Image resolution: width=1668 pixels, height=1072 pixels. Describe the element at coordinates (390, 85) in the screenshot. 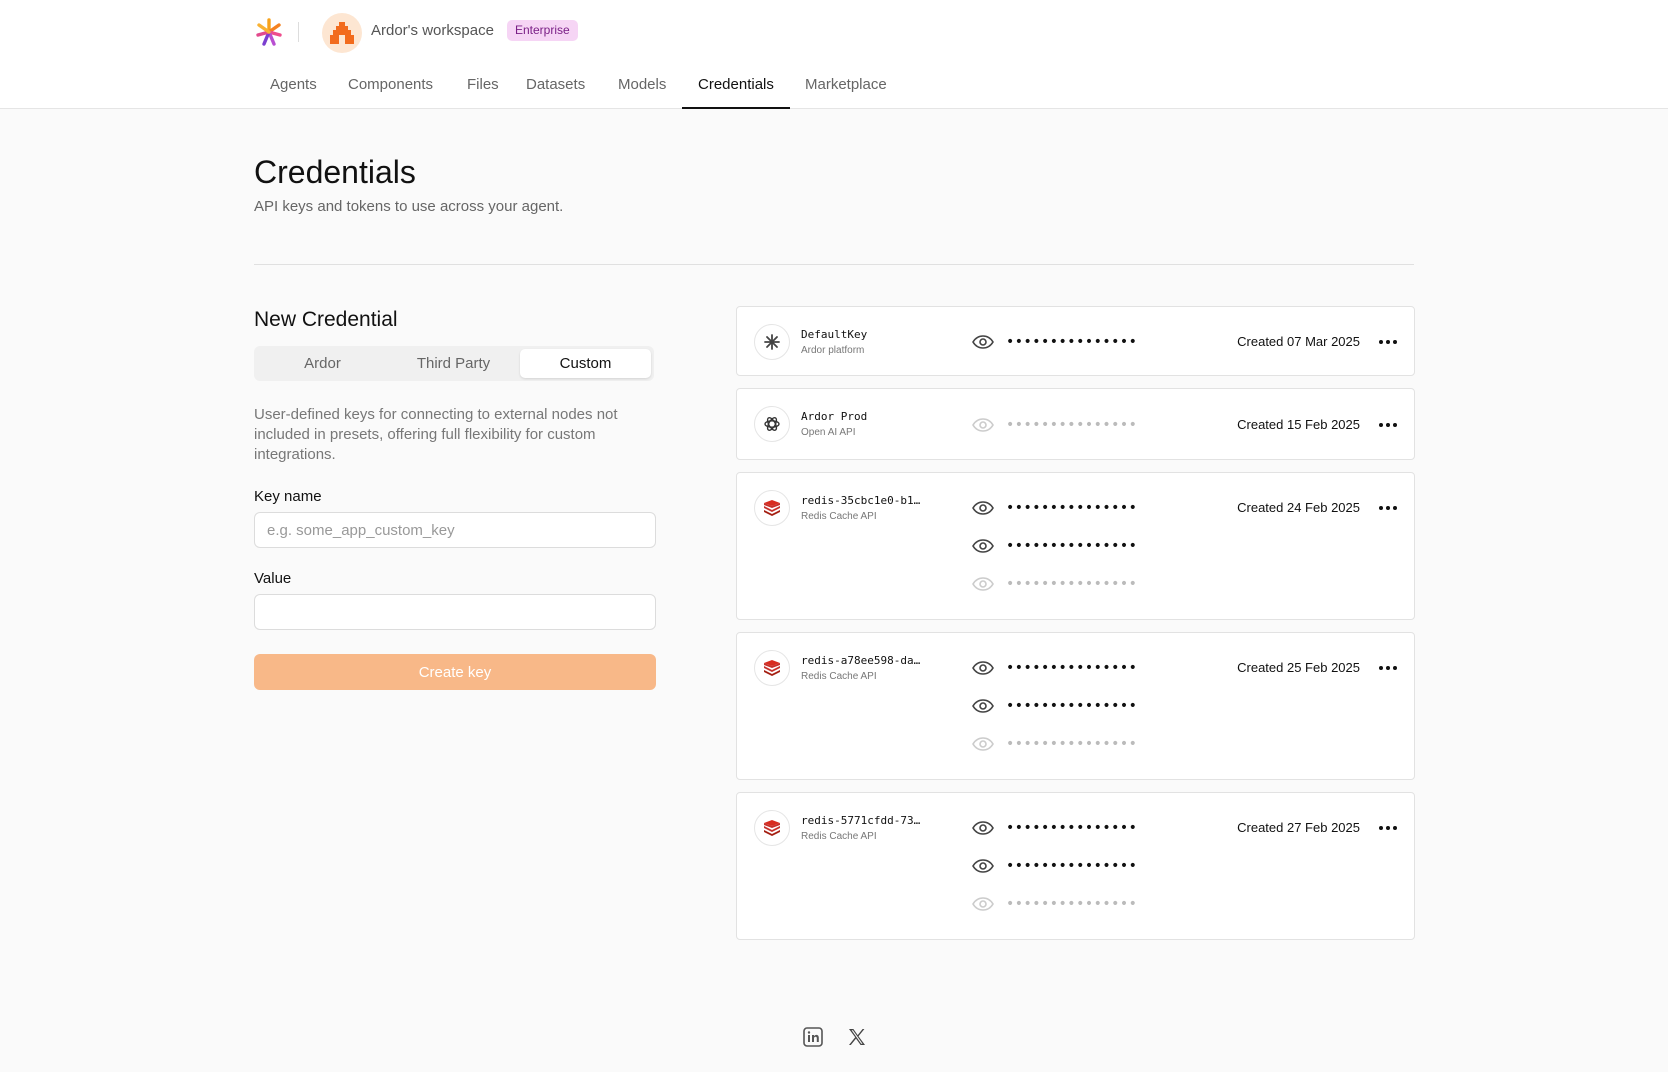

I see `tab-components: Components` at that location.